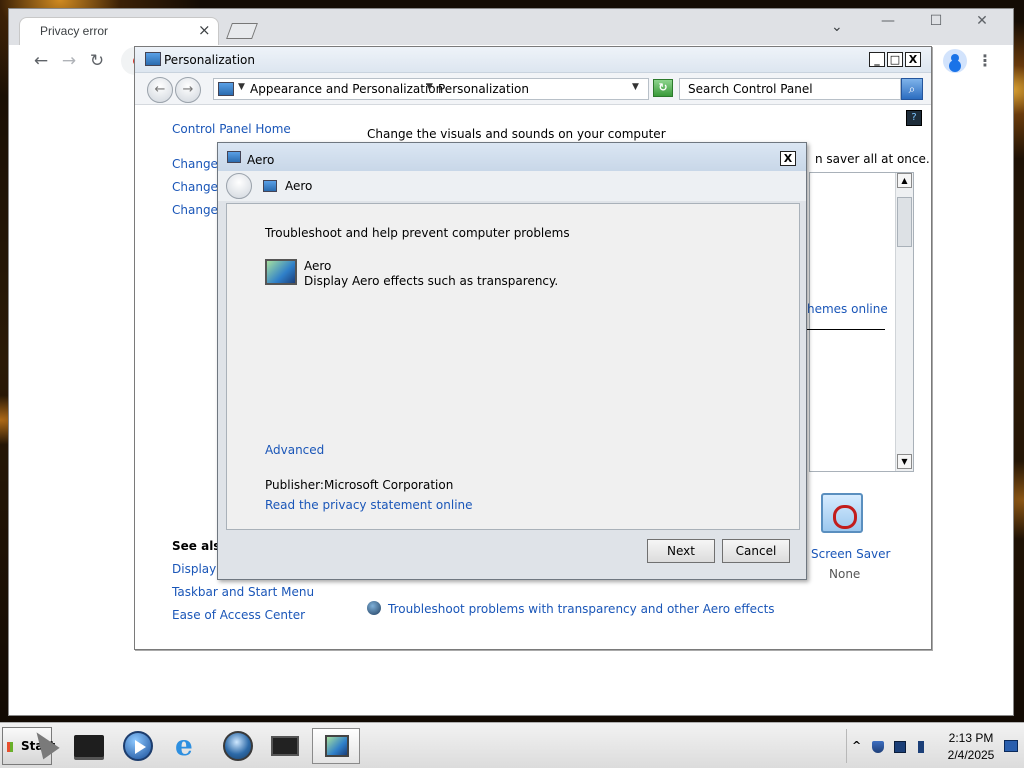 The width and height of the screenshot is (1024, 768). I want to click on personalization-titlebar: Personalization _ □ X, so click(533, 60).